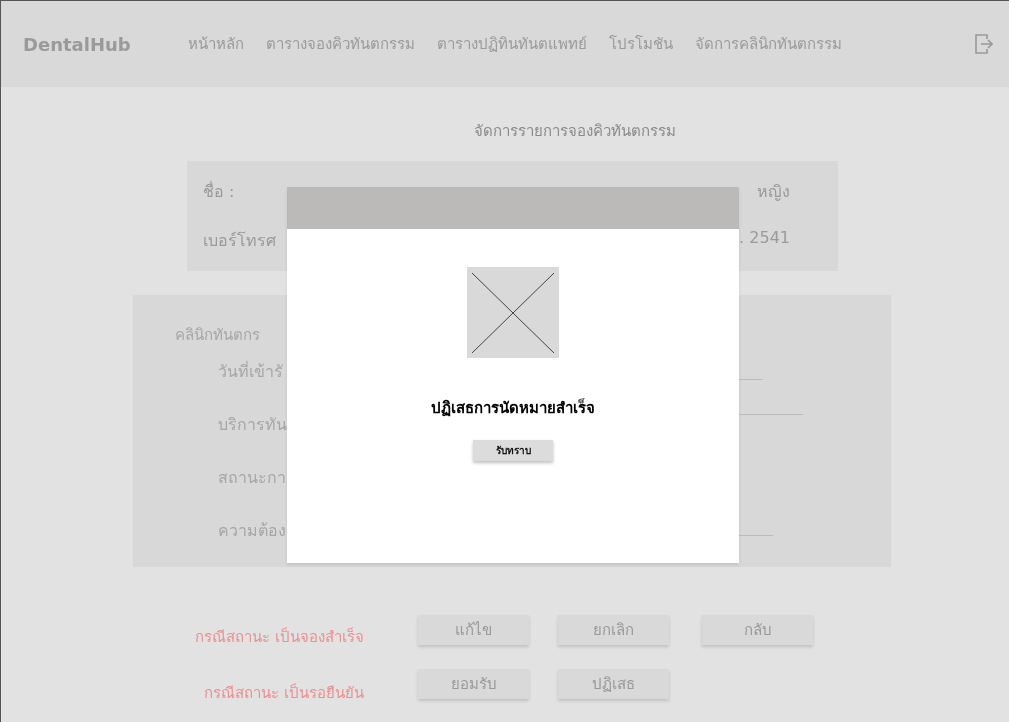 The image size is (1009, 722). What do you see at coordinates (764, 238) in the screenshot?
I see `field-value: . 2541` at bounding box center [764, 238].